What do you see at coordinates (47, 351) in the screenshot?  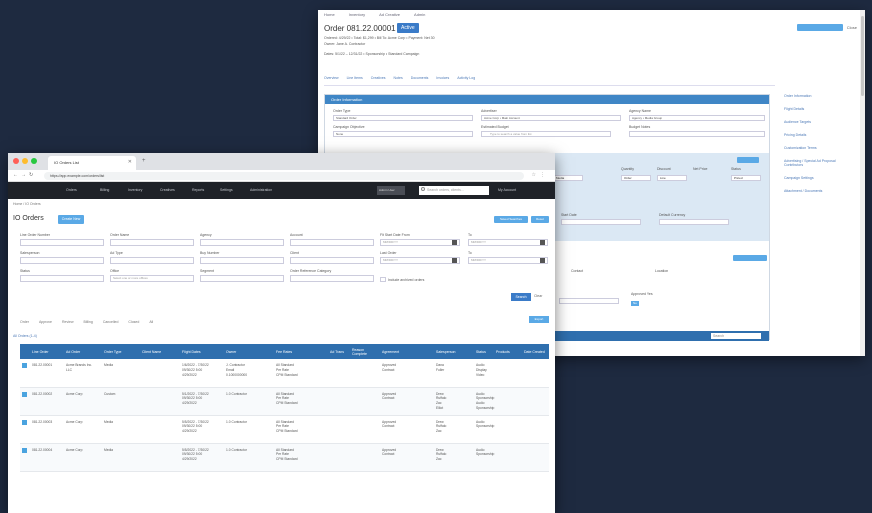 I see `column-header: Line Order` at bounding box center [47, 351].